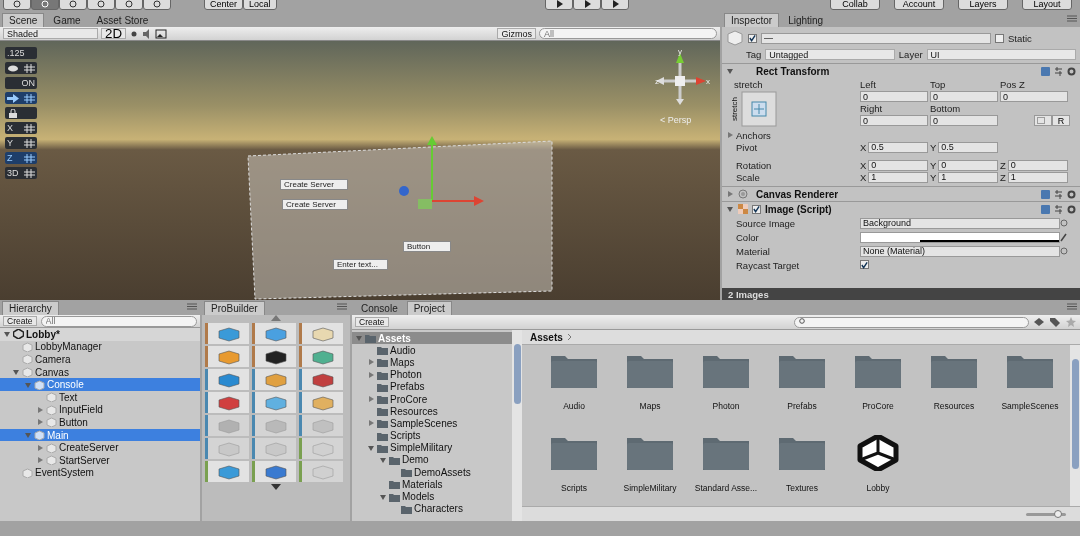 The image size is (1080, 536). What do you see at coordinates (1055, 322) in the screenshot?
I see `tag-icon` at bounding box center [1055, 322].